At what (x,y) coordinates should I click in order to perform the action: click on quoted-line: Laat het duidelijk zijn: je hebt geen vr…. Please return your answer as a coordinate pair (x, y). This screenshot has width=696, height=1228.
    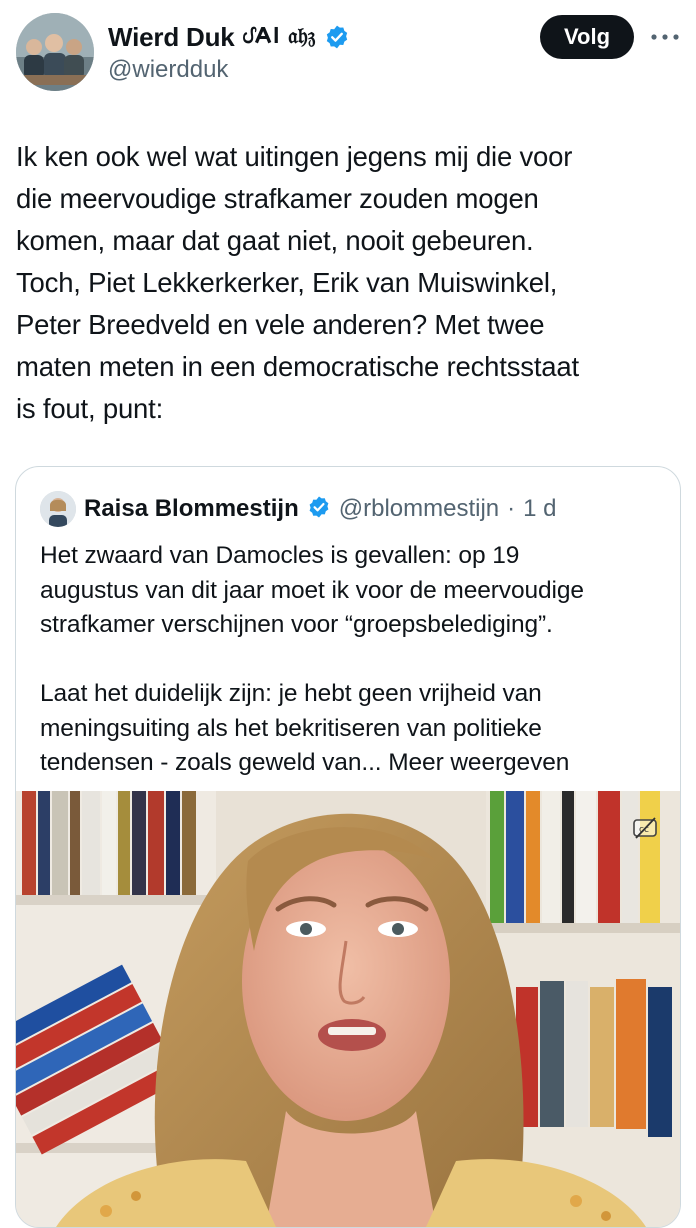
    Looking at the image, I should click on (291, 693).